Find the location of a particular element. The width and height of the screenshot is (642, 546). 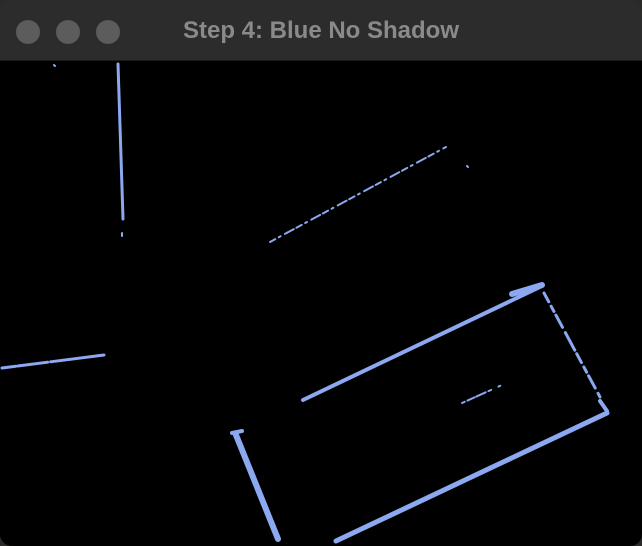

title-bar: Step 4: Blue No Shadow is located at coordinates (321, 30).